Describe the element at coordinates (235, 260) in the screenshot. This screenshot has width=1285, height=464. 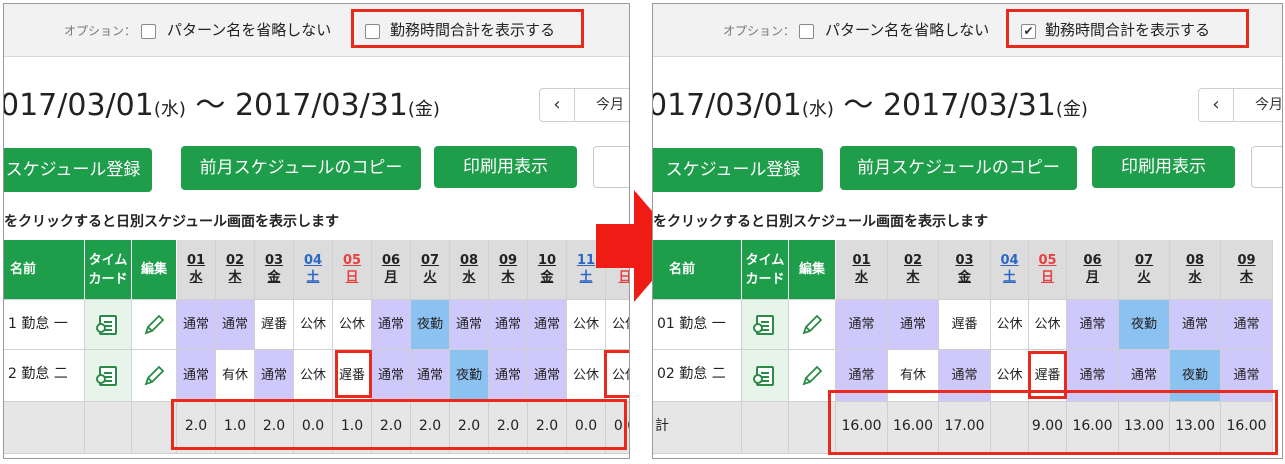
I see `day-number: 02` at that location.